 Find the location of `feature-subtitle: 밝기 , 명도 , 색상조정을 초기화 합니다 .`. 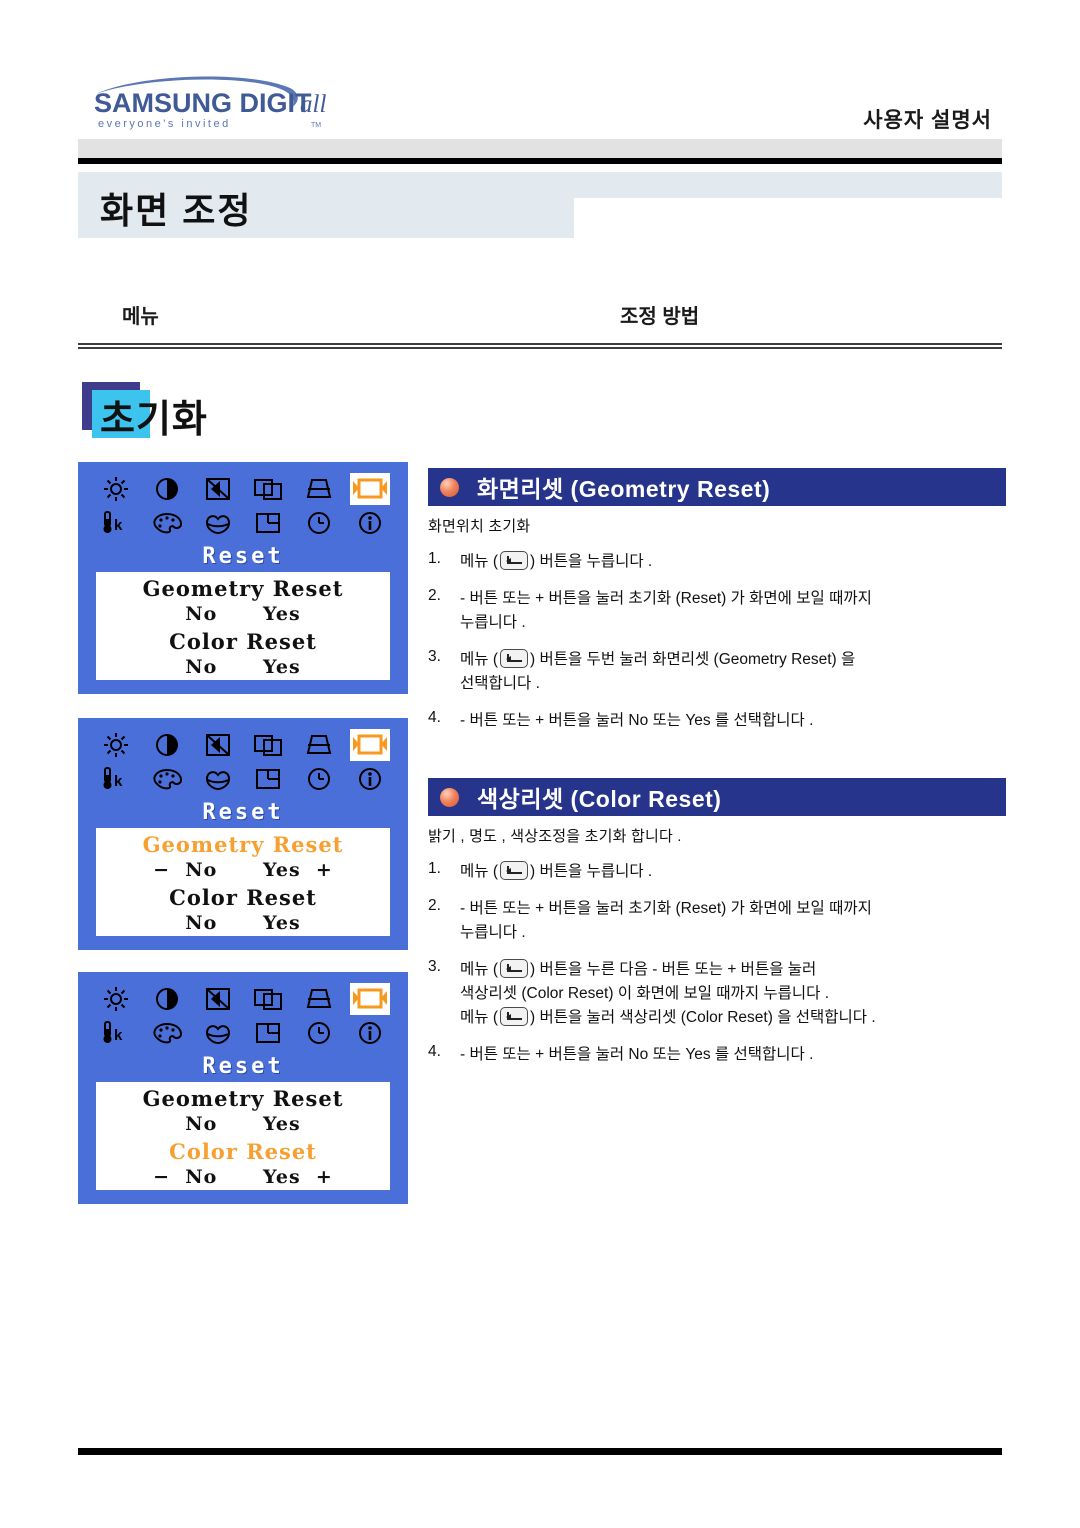

feature-subtitle: 밝기 , 명도 , 색상조정을 초기화 합니다 . is located at coordinates (555, 836).